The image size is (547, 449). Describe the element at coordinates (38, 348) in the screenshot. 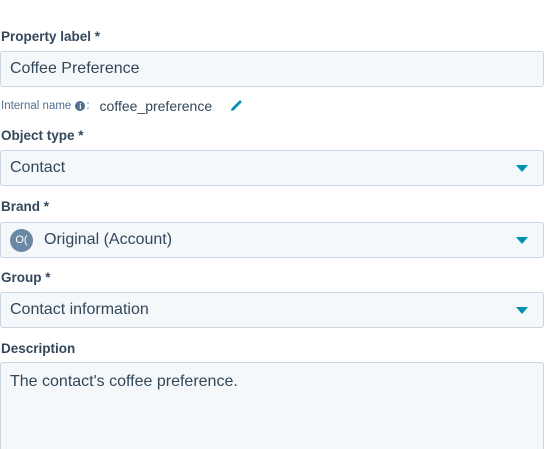

I see `description-label: Description` at that location.